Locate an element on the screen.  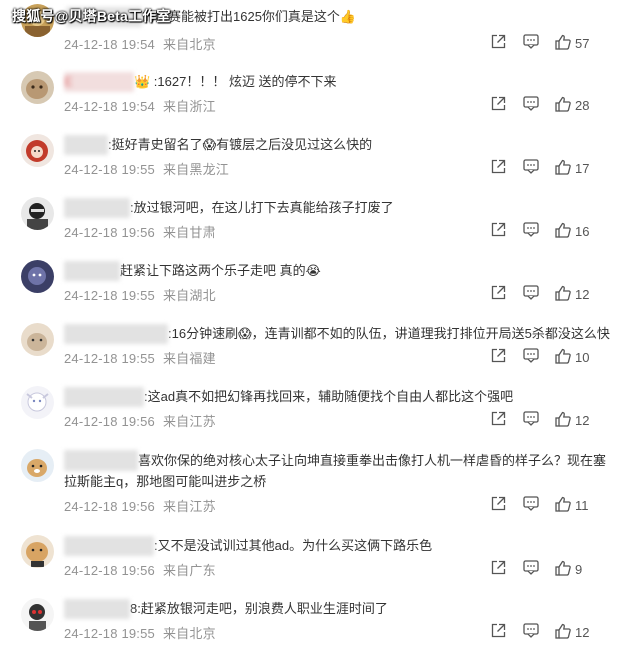
comment-meta: 24-12-18 19:56 来自甘肃 is located at coordinates (140, 231).